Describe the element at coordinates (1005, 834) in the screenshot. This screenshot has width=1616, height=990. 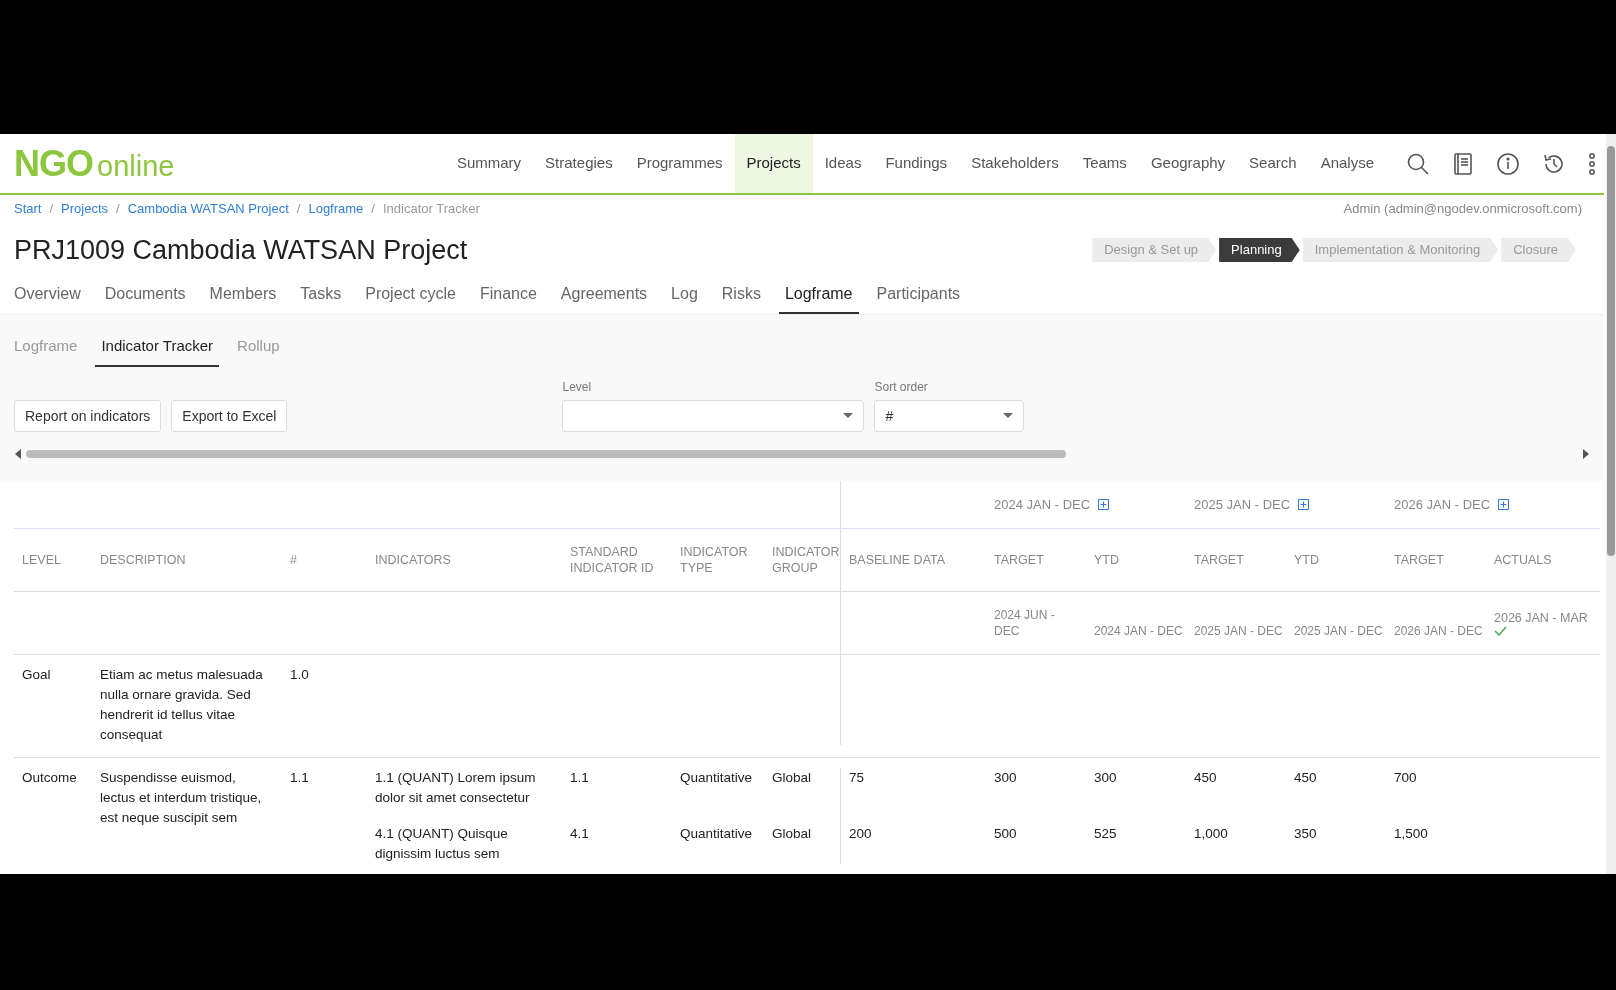
I see `table-cell-text: 500` at that location.